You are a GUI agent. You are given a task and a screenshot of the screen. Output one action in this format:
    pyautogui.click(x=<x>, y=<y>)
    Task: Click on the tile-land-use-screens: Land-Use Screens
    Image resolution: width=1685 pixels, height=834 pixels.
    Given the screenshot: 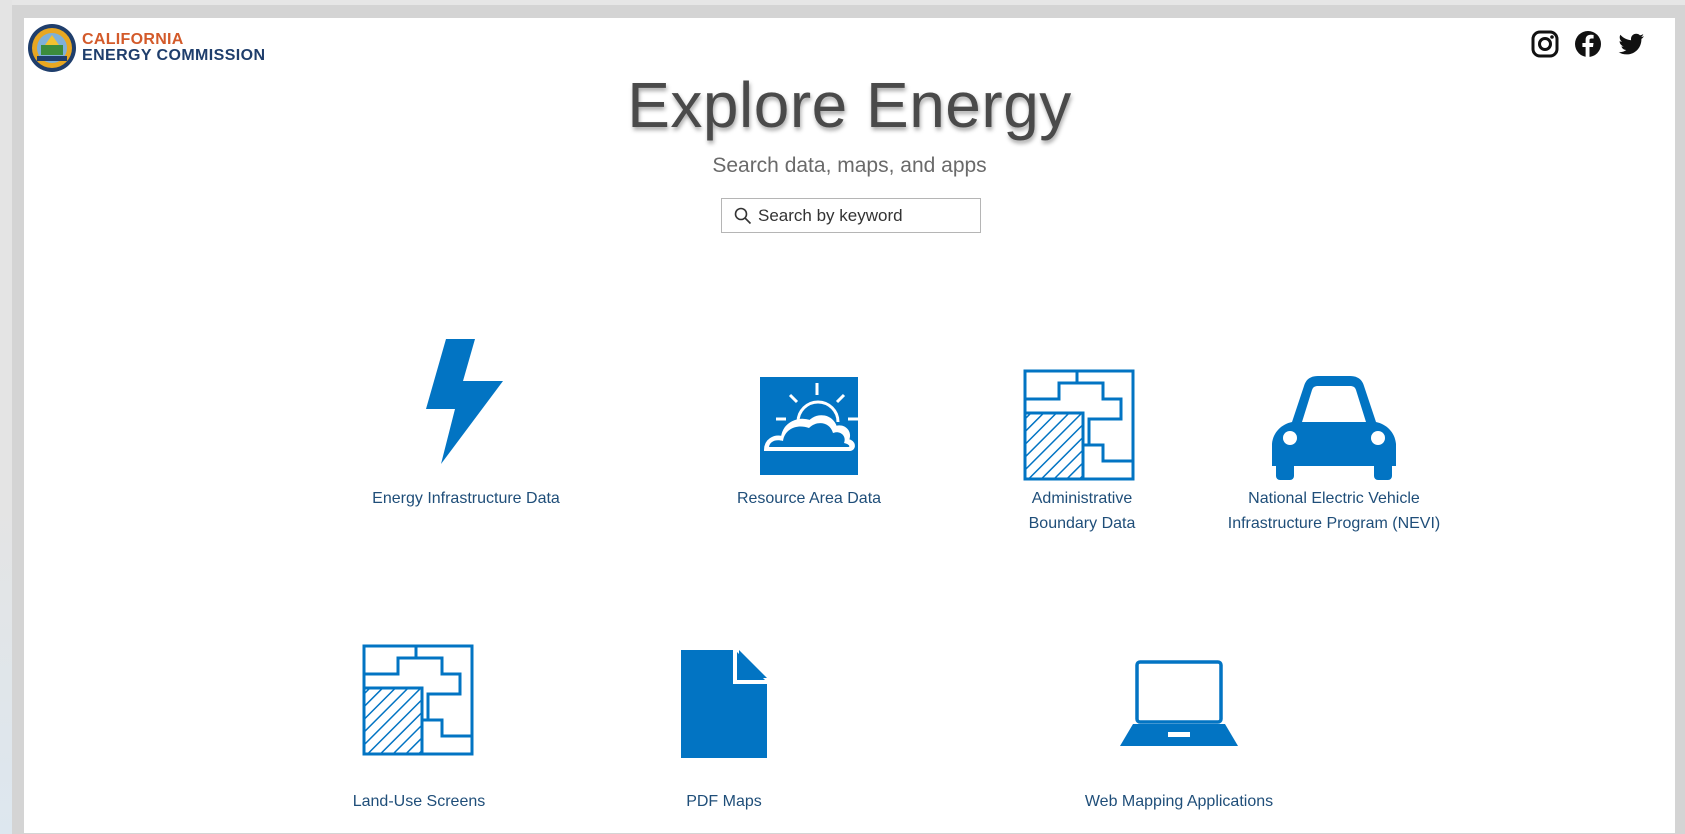 What is the action you would take?
    pyautogui.click(x=419, y=718)
    